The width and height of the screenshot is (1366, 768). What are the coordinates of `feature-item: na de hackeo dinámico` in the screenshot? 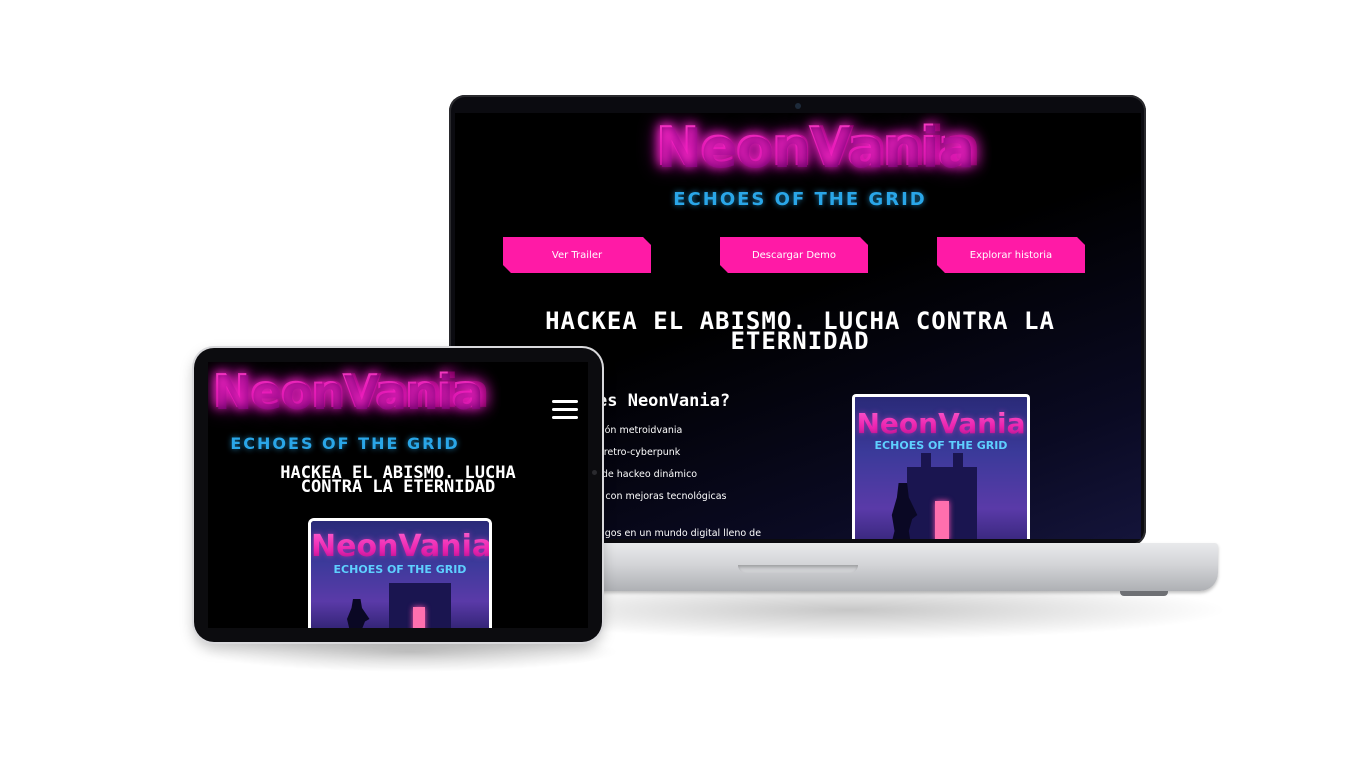 It's located at (642, 474).